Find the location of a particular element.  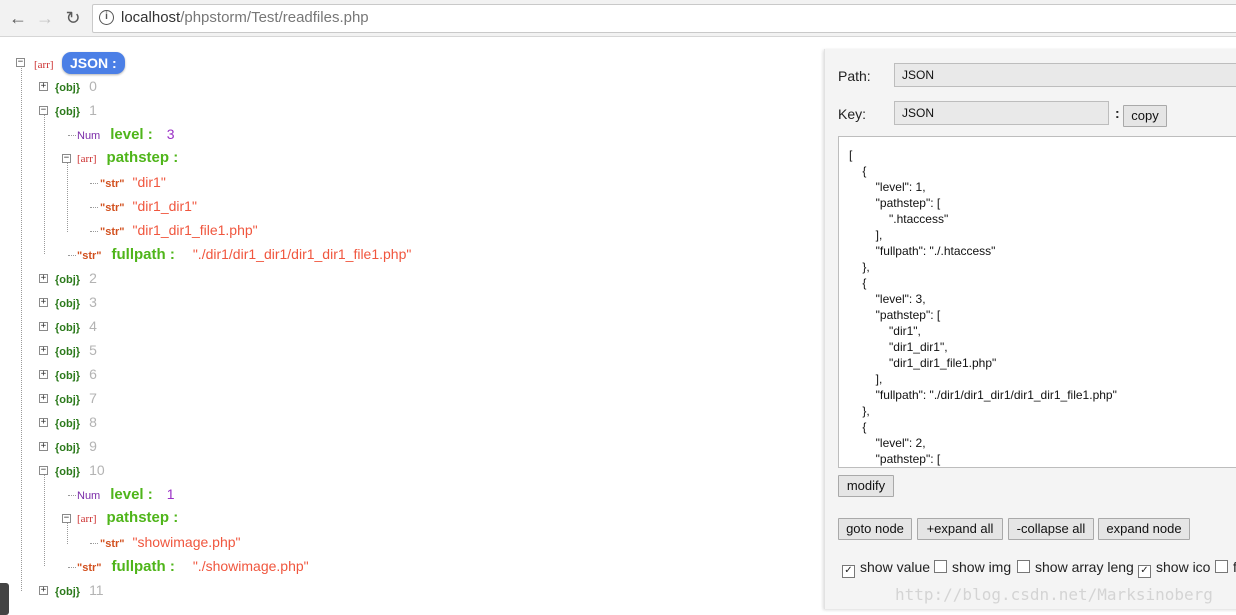

tree-node: Num level : 3 is located at coordinates (126, 134).